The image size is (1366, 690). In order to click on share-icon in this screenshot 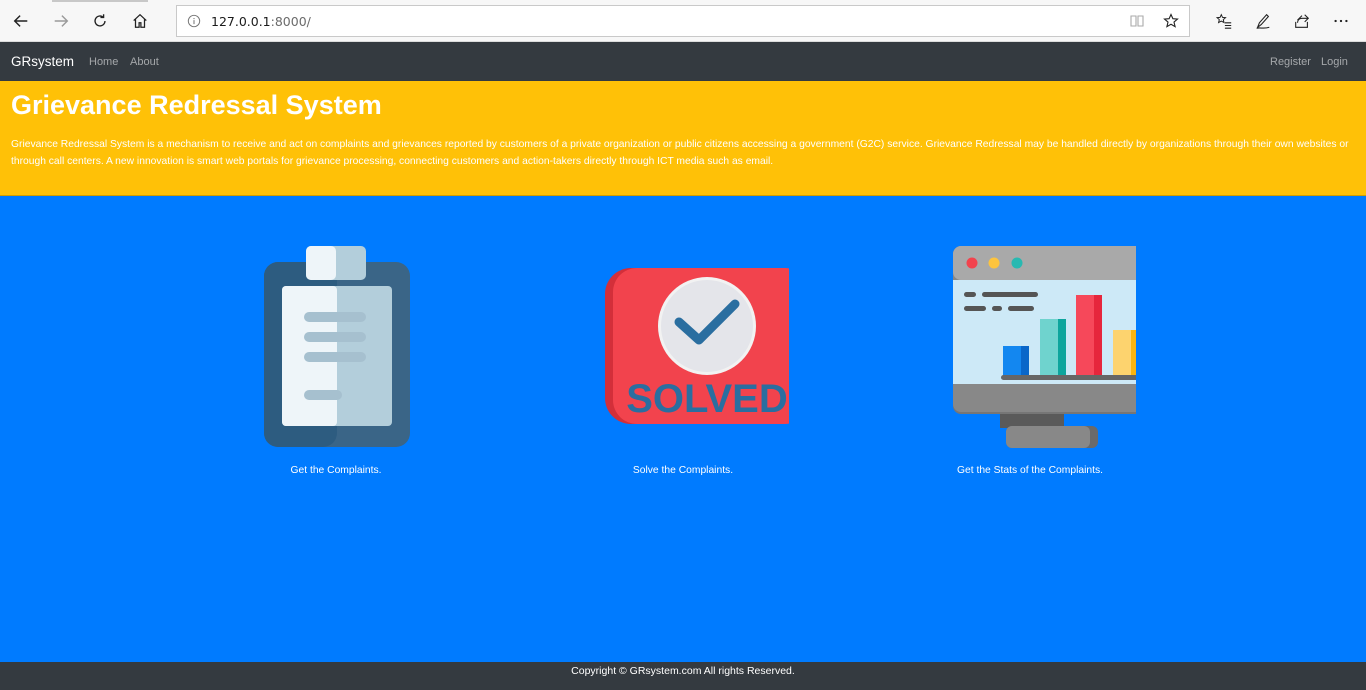, I will do `click(1301, 21)`.